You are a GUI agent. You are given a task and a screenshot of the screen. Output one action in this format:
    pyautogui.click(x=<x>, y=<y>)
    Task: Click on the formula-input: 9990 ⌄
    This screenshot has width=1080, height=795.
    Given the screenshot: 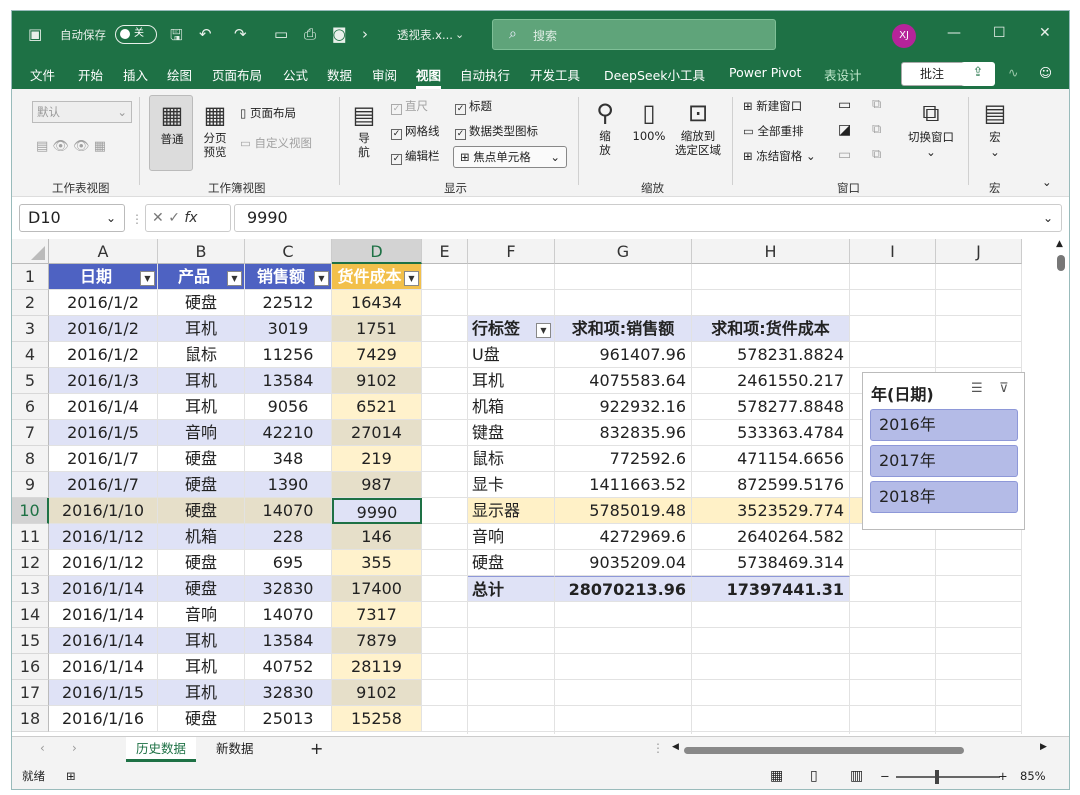 What is the action you would take?
    pyautogui.click(x=648, y=218)
    